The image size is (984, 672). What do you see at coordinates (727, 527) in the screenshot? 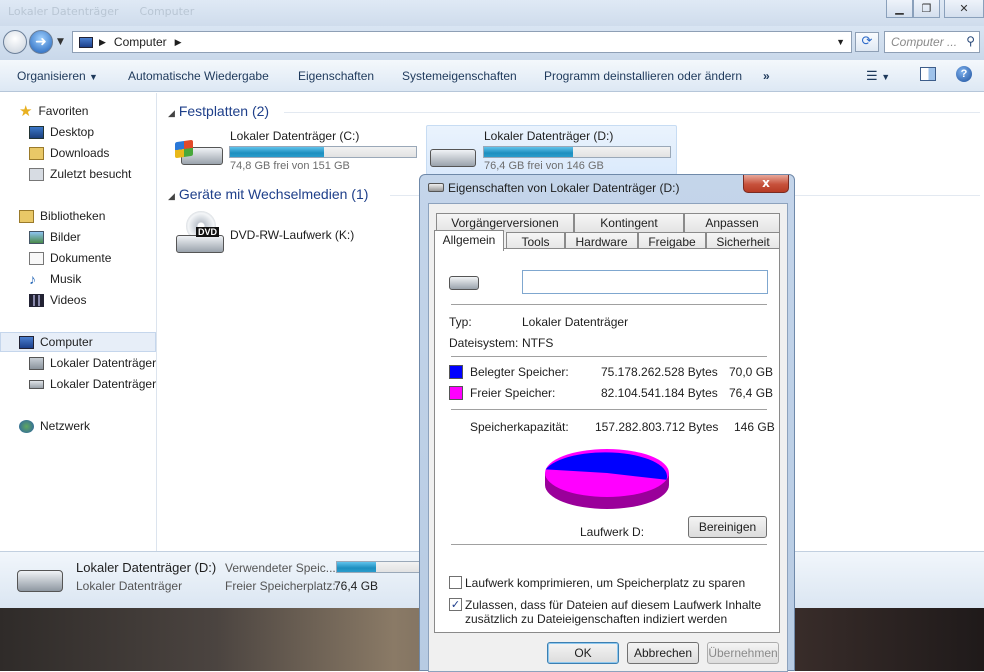
I see `cleanup-button: Bereinigen` at bounding box center [727, 527].